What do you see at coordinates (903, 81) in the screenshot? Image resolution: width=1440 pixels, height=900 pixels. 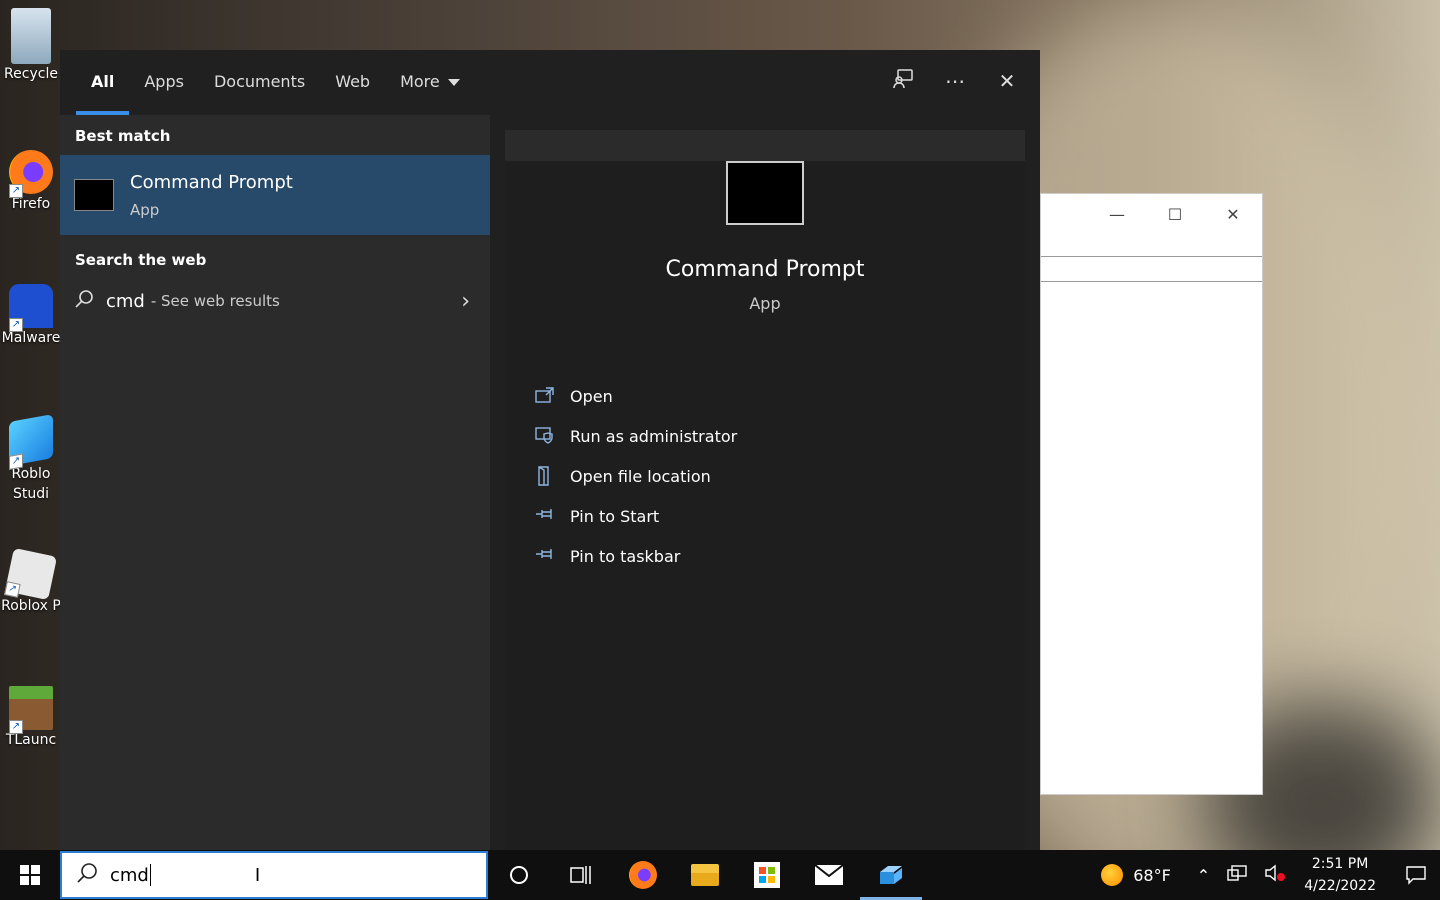 I see `feedback-icon` at bounding box center [903, 81].